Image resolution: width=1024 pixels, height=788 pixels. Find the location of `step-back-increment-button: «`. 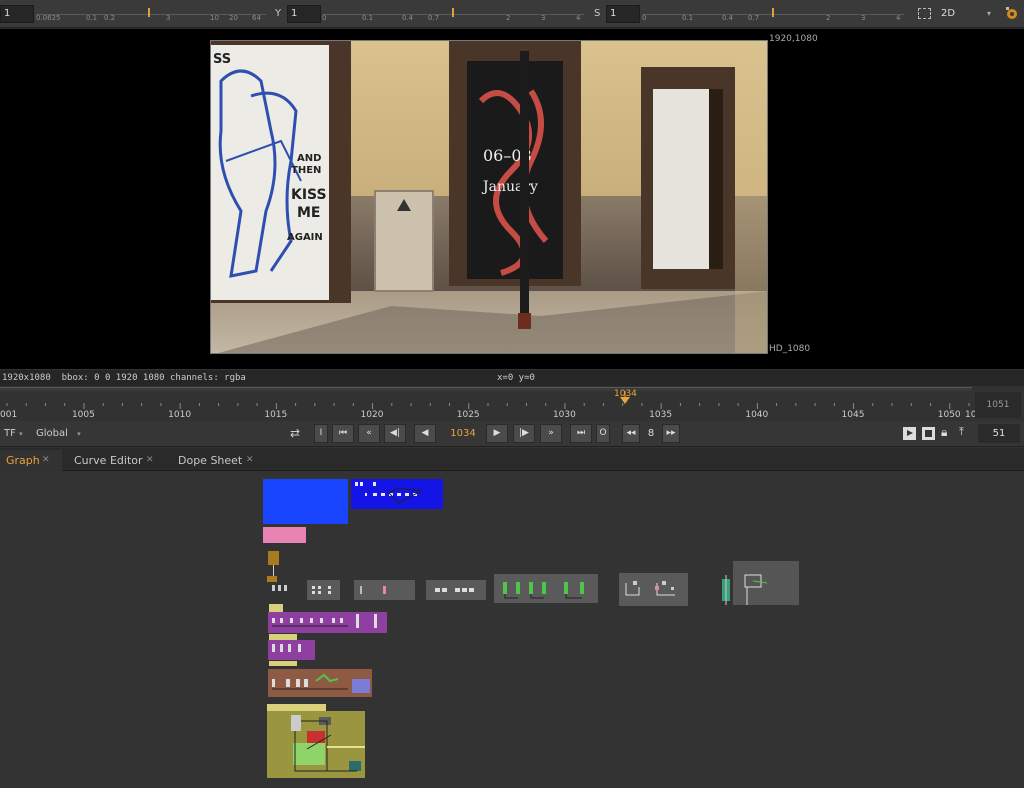

step-back-increment-button: « is located at coordinates (369, 433).